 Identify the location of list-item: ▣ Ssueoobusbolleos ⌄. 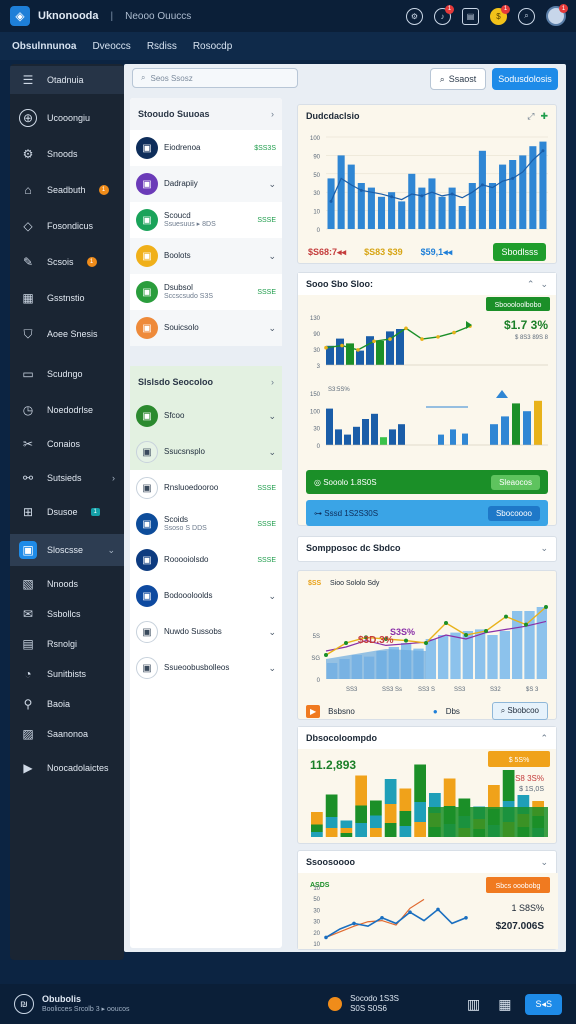
(206, 668).